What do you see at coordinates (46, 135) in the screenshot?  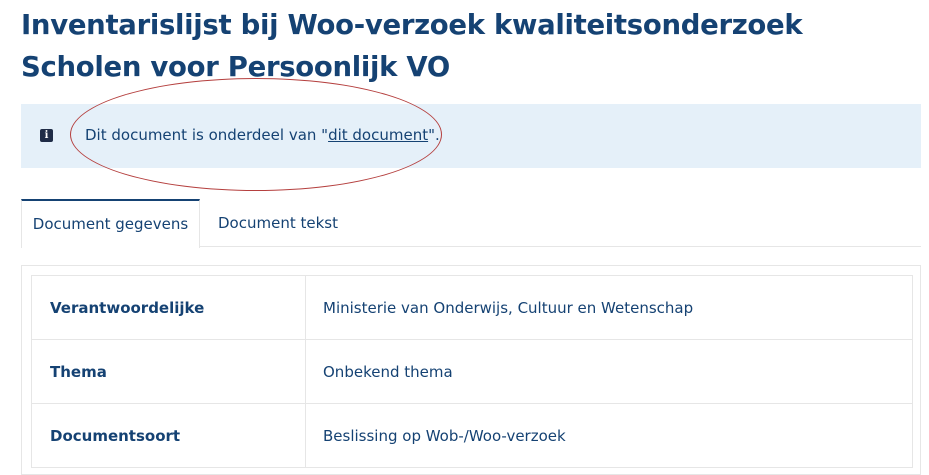 I see `info-icon: i` at bounding box center [46, 135].